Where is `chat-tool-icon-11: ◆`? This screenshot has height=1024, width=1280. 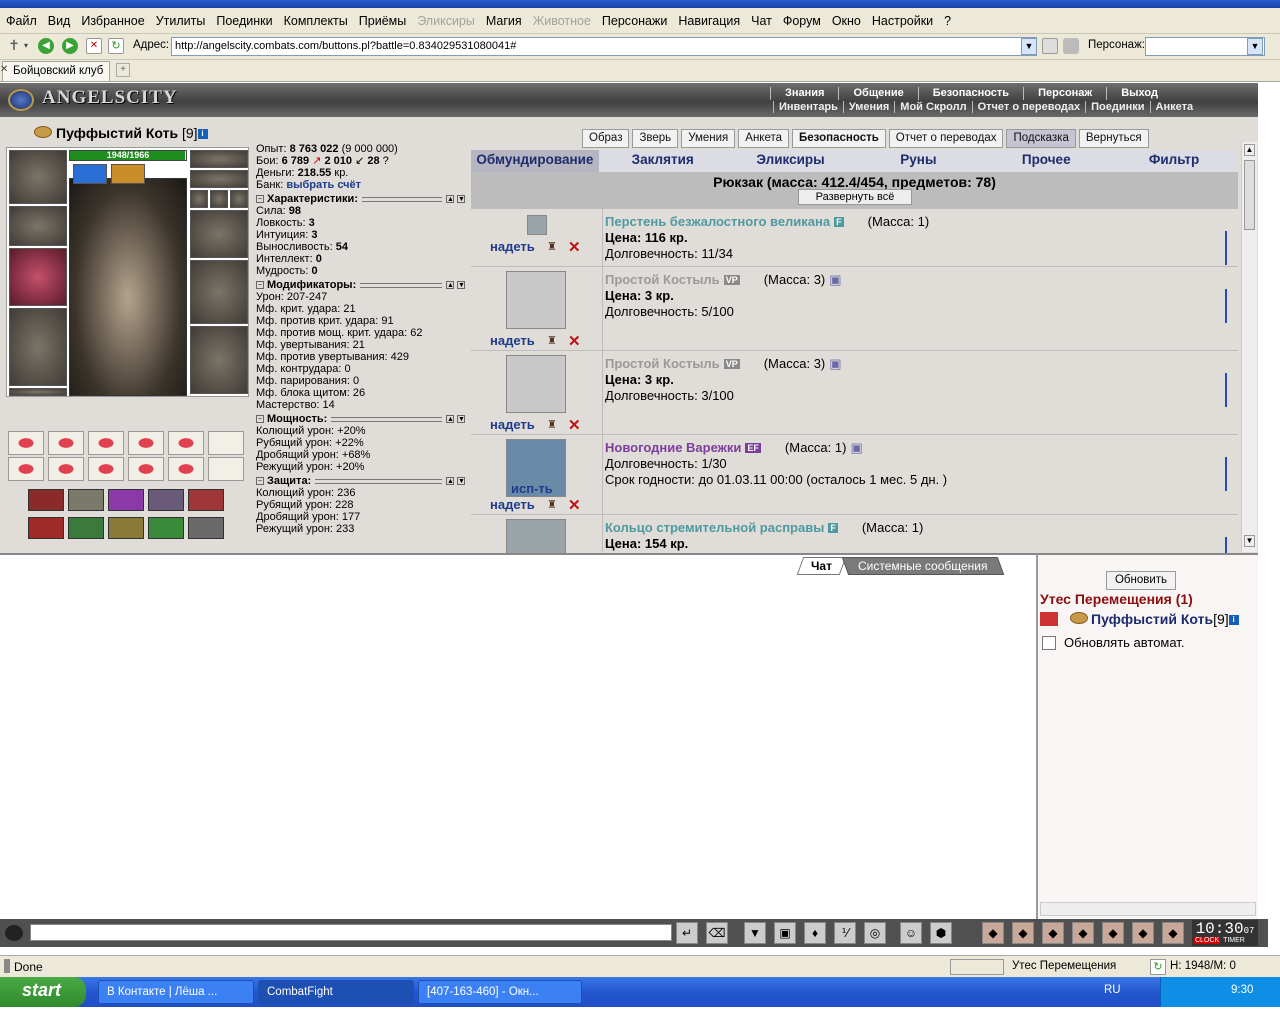 chat-tool-icon-11: ◆ is located at coordinates (1023, 933).